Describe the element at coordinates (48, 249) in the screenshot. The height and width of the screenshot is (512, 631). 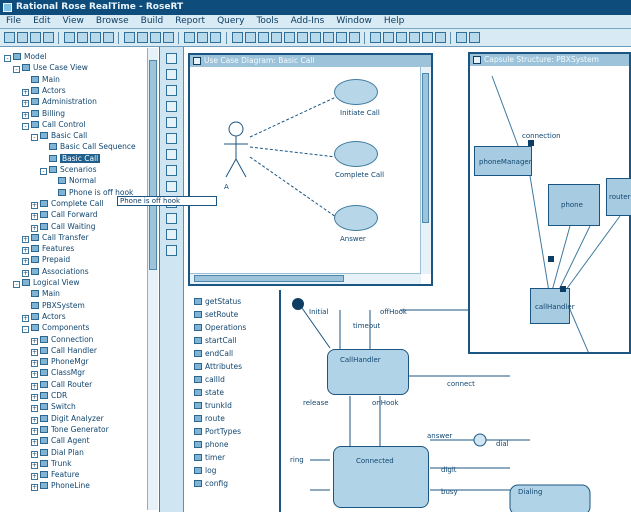
I see `tree-item: + Features` at that location.